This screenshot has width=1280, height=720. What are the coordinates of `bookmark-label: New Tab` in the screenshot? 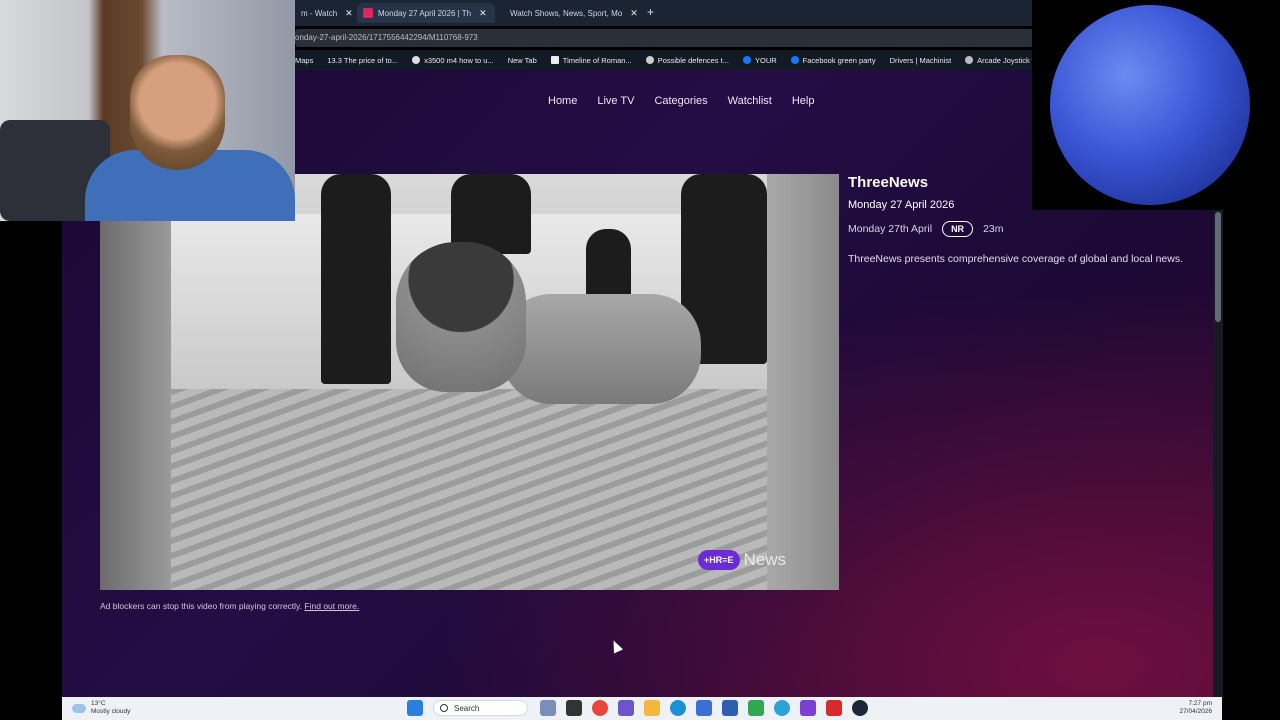 It's located at (522, 60).